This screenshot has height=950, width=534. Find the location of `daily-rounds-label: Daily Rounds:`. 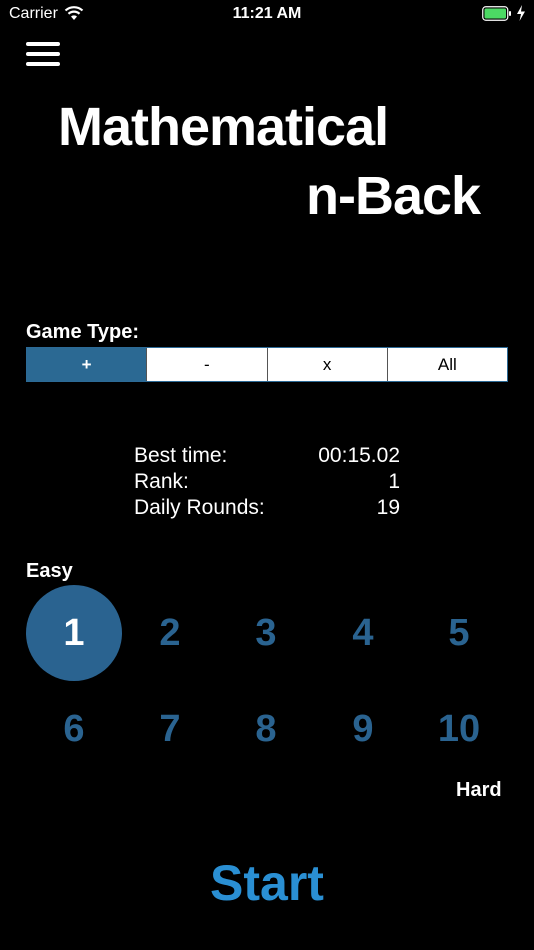

daily-rounds-label: Daily Rounds: is located at coordinates (199, 507).